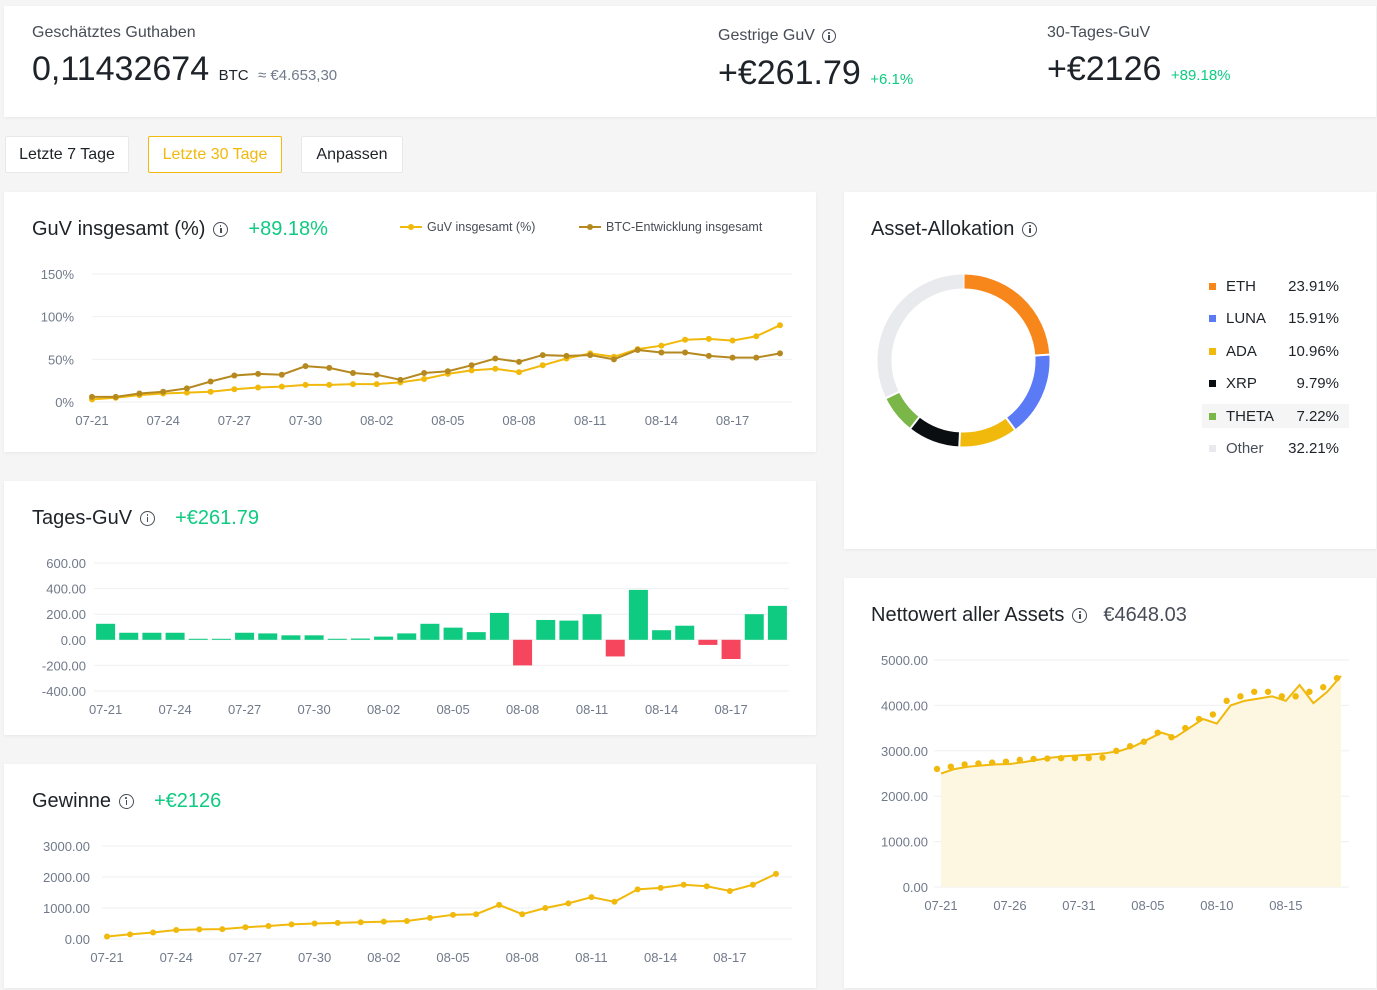  I want to click on y-tick-label: 50%, so click(61, 359).